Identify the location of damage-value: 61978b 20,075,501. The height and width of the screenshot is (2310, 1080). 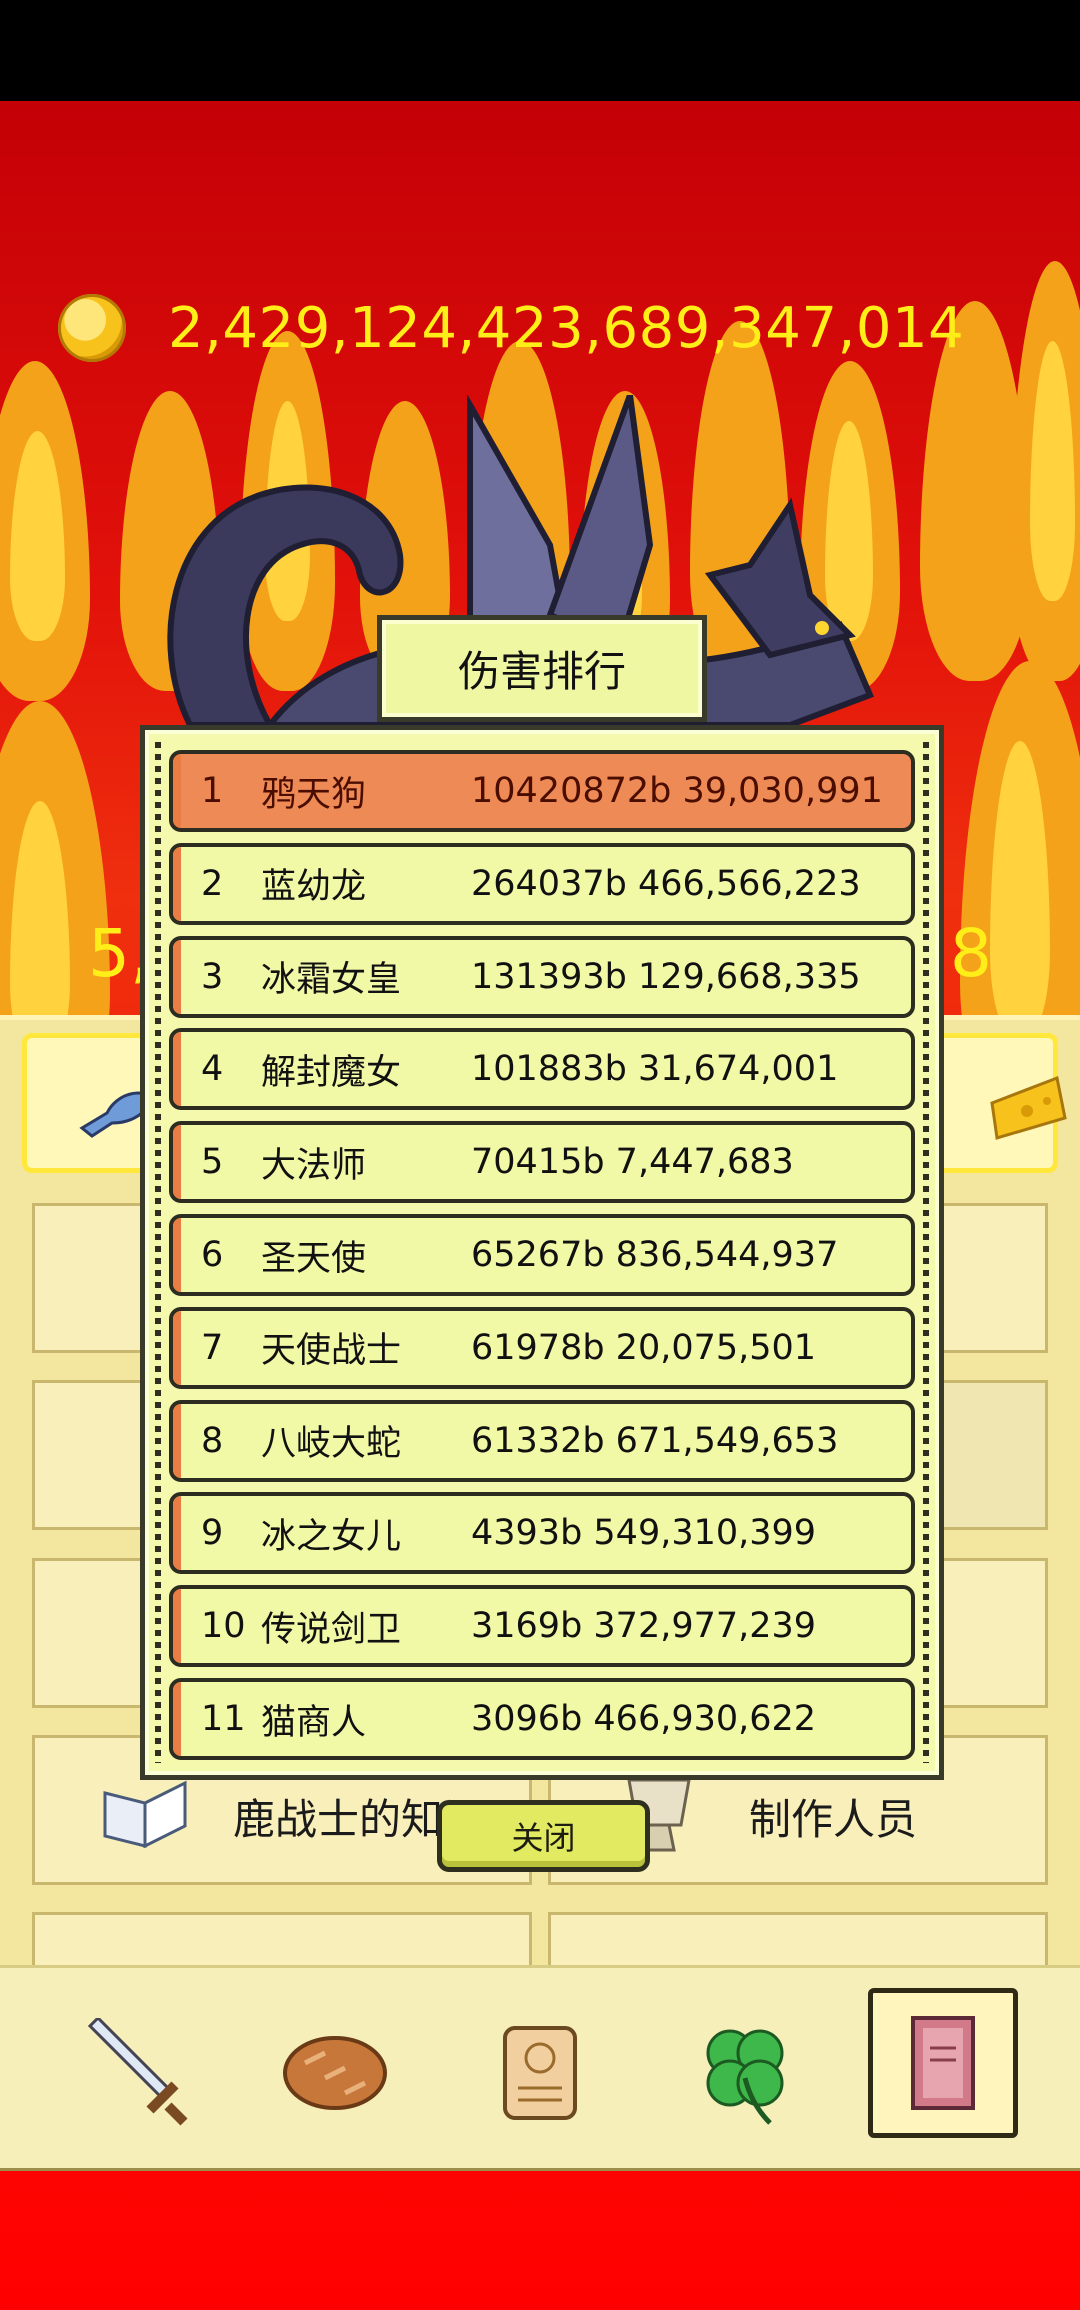
(644, 1347).